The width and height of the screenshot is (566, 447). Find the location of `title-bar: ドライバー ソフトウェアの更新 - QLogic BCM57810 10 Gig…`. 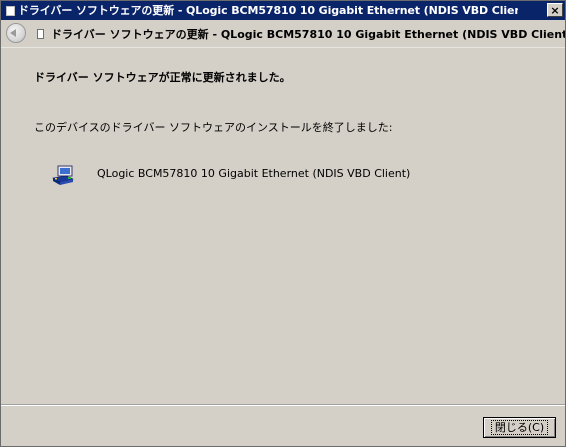

title-bar: ドライバー ソフトウェアの更新 - QLogic BCM57810 10 Gig… is located at coordinates (283, 10).